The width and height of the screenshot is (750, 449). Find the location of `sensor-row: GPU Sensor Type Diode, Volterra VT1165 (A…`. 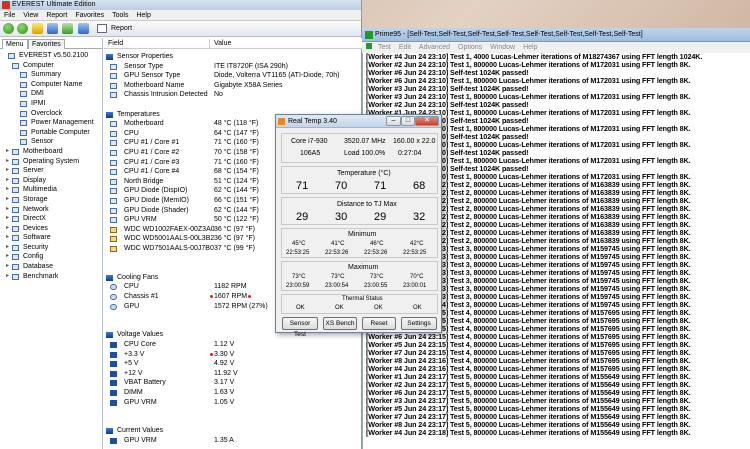

sensor-row: GPU Sensor Type Diode, Volterra VT1165 (A… is located at coordinates (233, 76).